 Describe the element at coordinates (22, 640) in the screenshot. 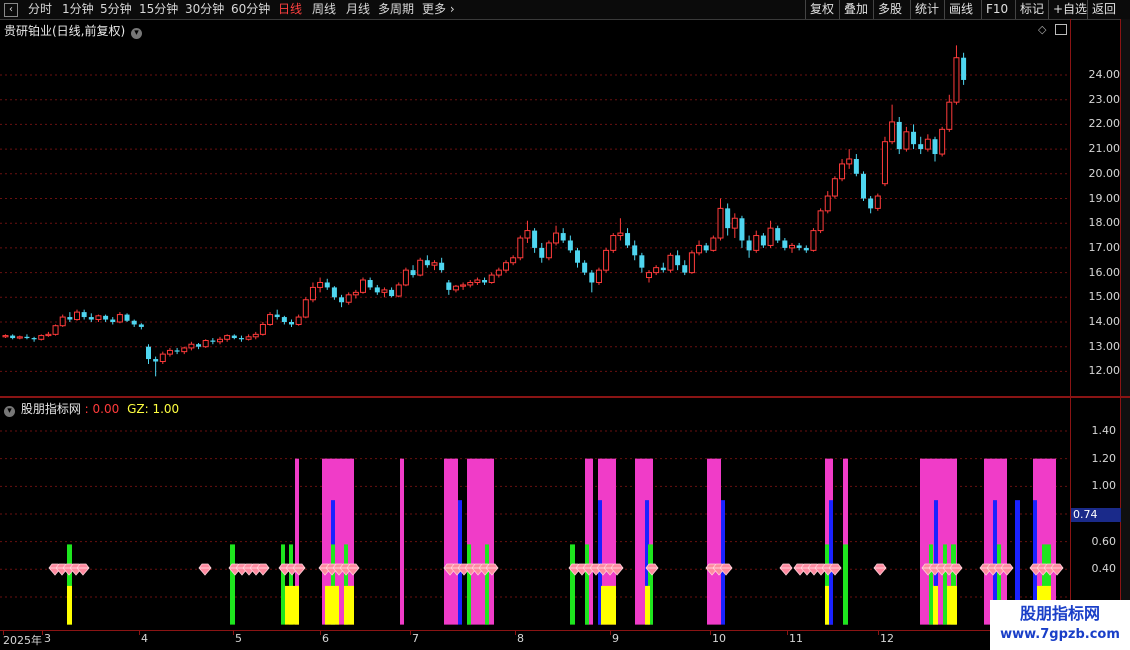

I see `time-label-0: 2025年` at that location.